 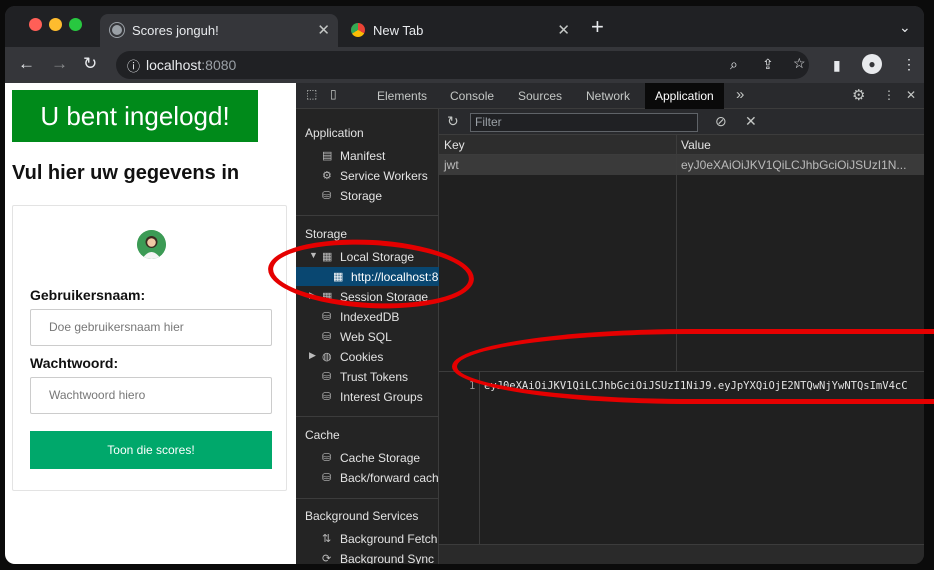 What do you see at coordinates (584, 122) in the screenshot?
I see `filter-input: Filter` at bounding box center [584, 122].